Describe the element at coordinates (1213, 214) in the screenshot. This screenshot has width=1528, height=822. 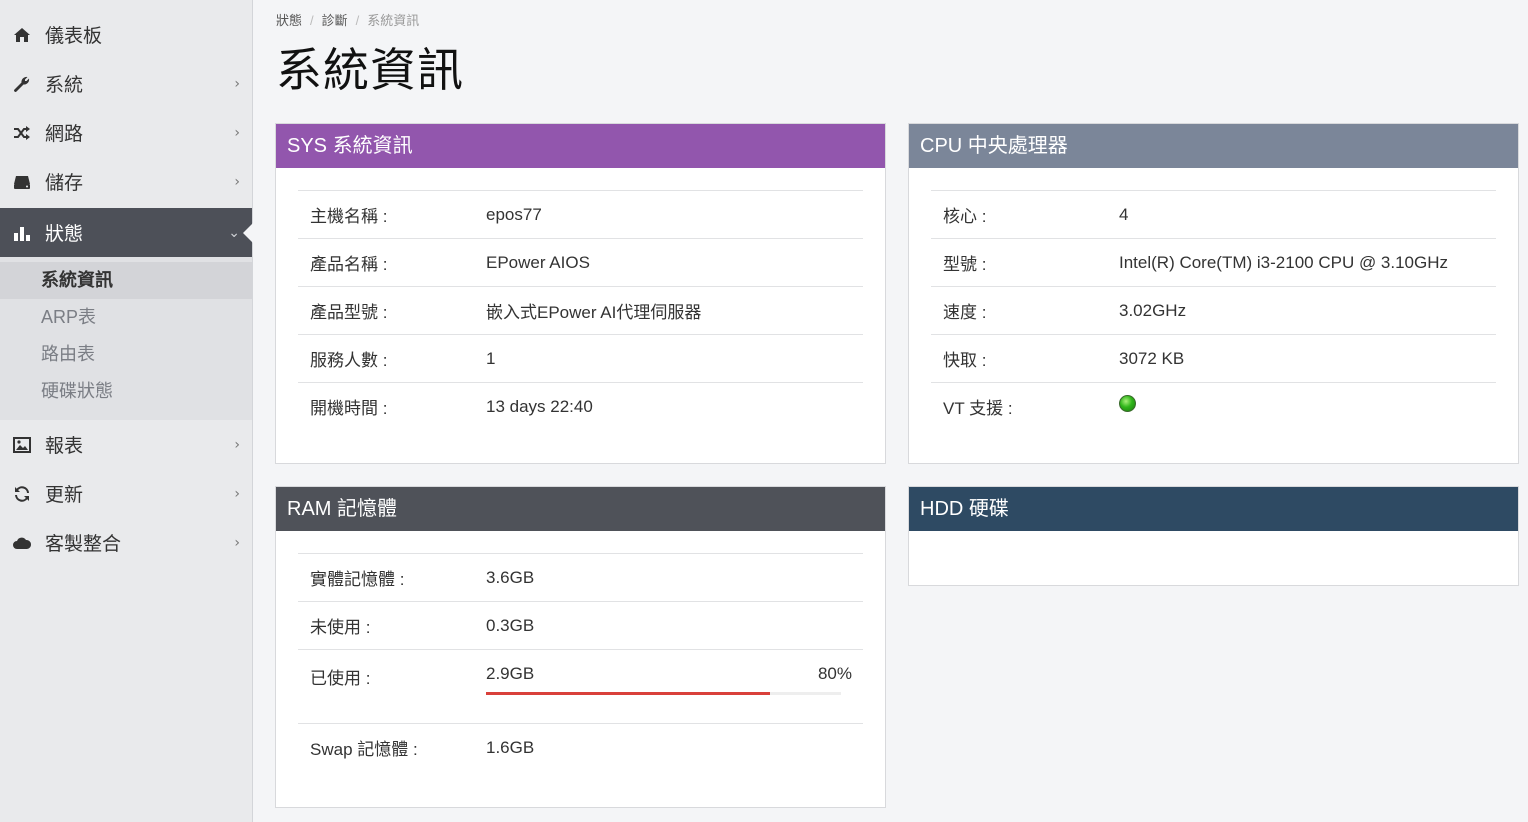
I see `info-row: 核心 : 4` at that location.